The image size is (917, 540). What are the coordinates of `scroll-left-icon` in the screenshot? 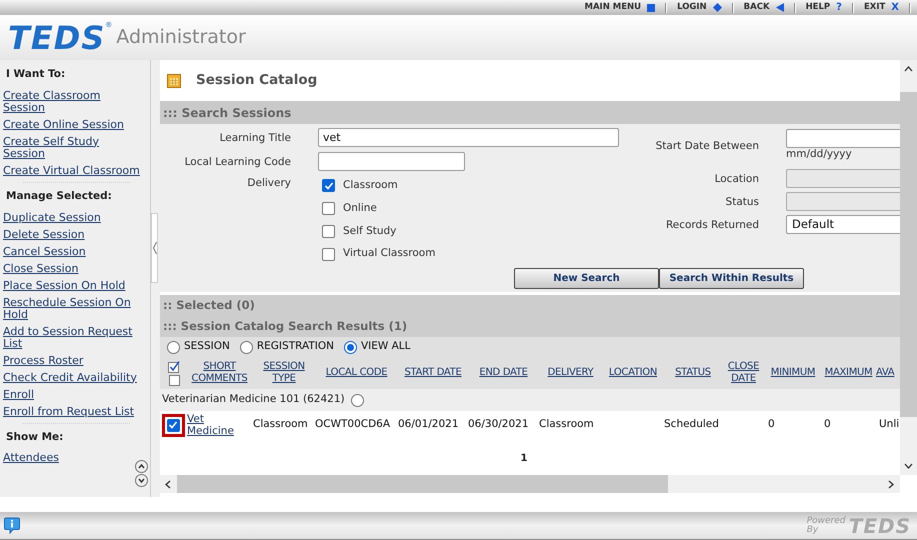 It's located at (168, 484).